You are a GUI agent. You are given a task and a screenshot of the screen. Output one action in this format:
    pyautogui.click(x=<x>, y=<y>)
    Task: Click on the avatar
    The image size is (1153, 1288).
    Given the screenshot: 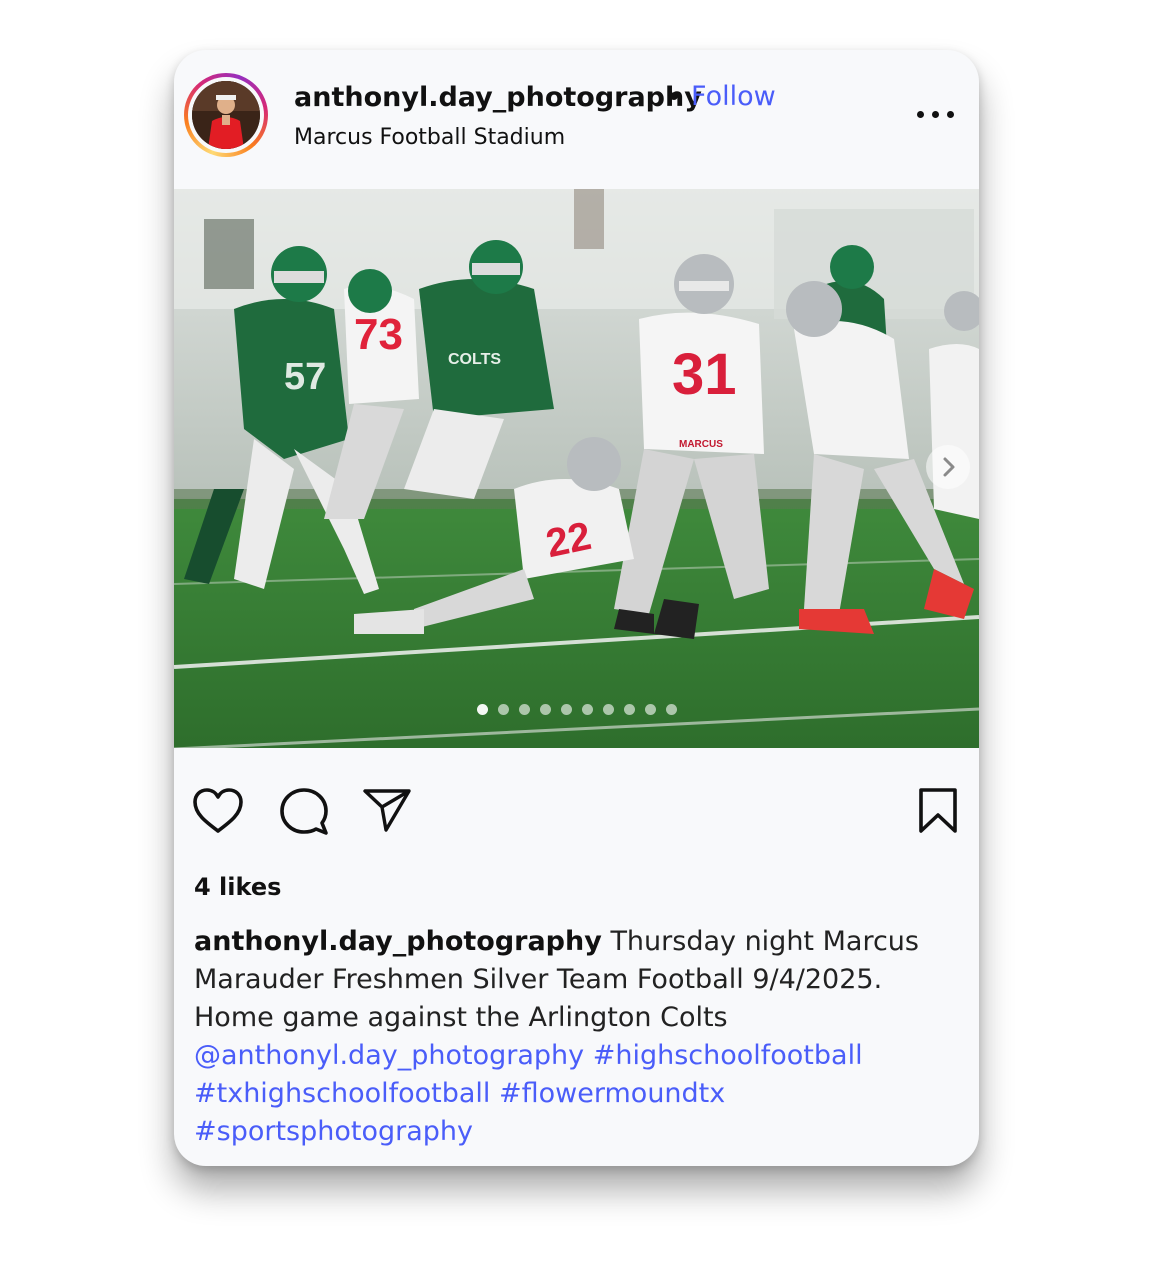 What is the action you would take?
    pyautogui.click(x=226, y=115)
    